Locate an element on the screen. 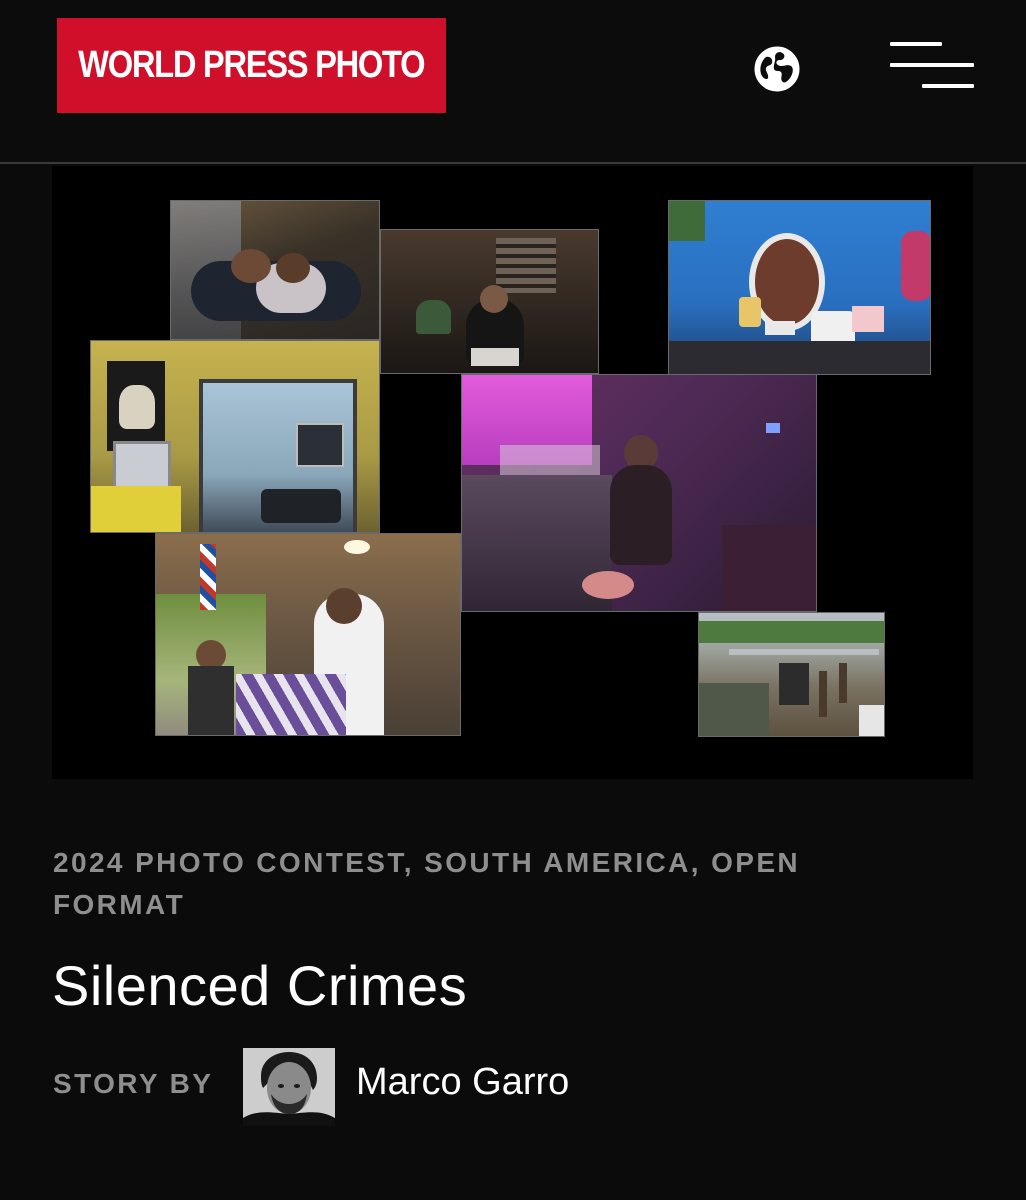 Image resolution: width=1026 pixels, height=1200 pixels. pink-room-portrait-photo is located at coordinates (639, 493).